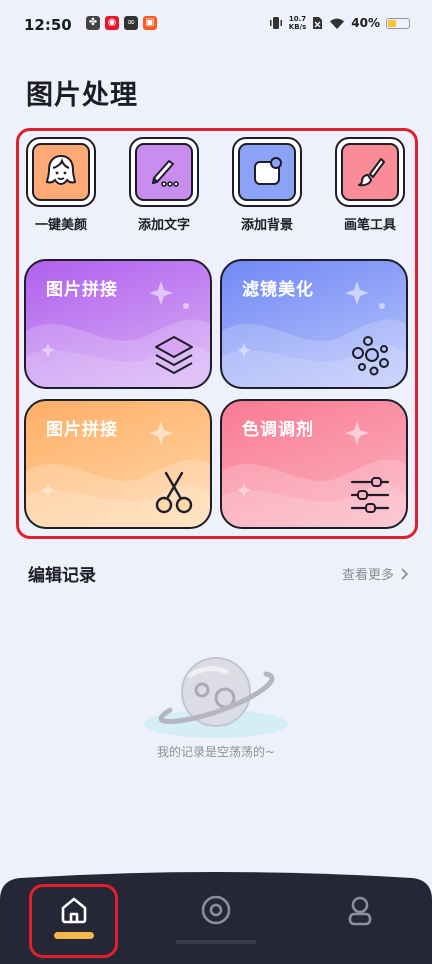 The width and height of the screenshot is (432, 964). I want to click on tool-add-background: 添加背景, so click(267, 185).